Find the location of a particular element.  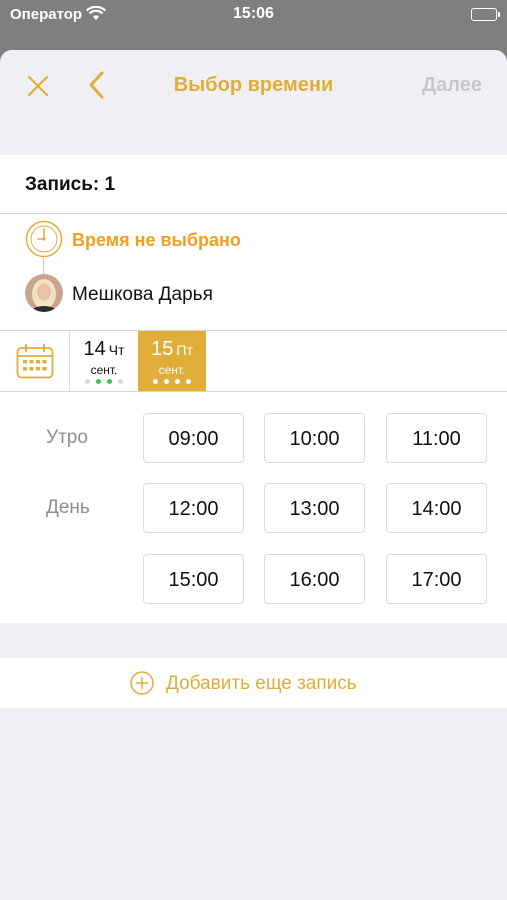

timeline-connector is located at coordinates (43, 266).